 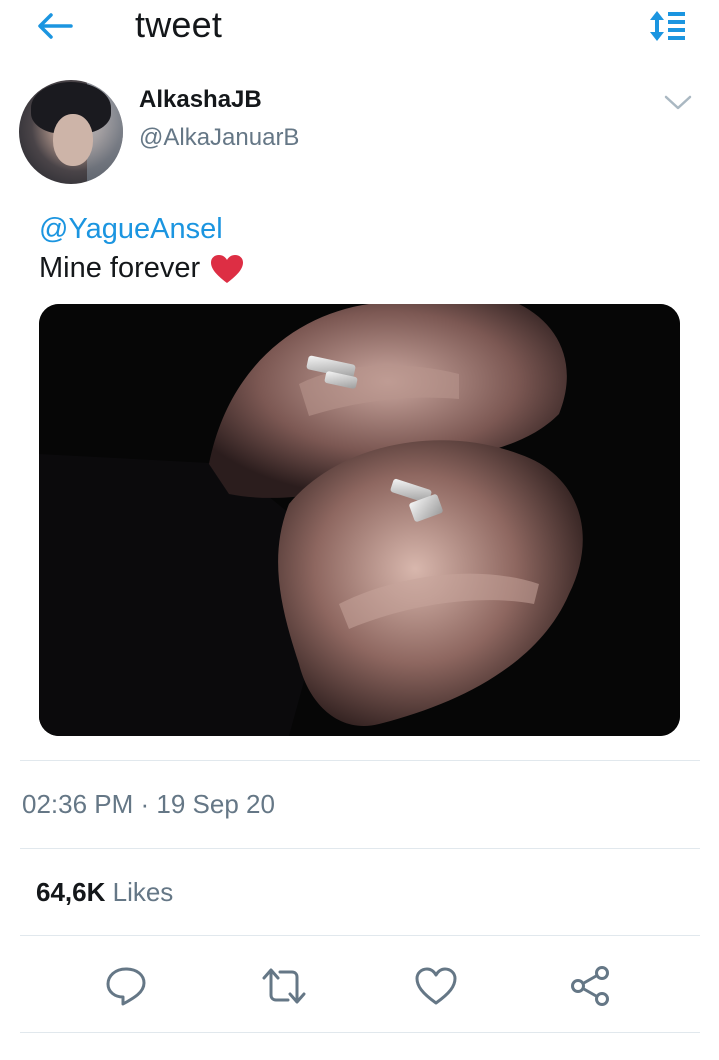 I want to click on like-heart-icon, so click(x=436, y=986).